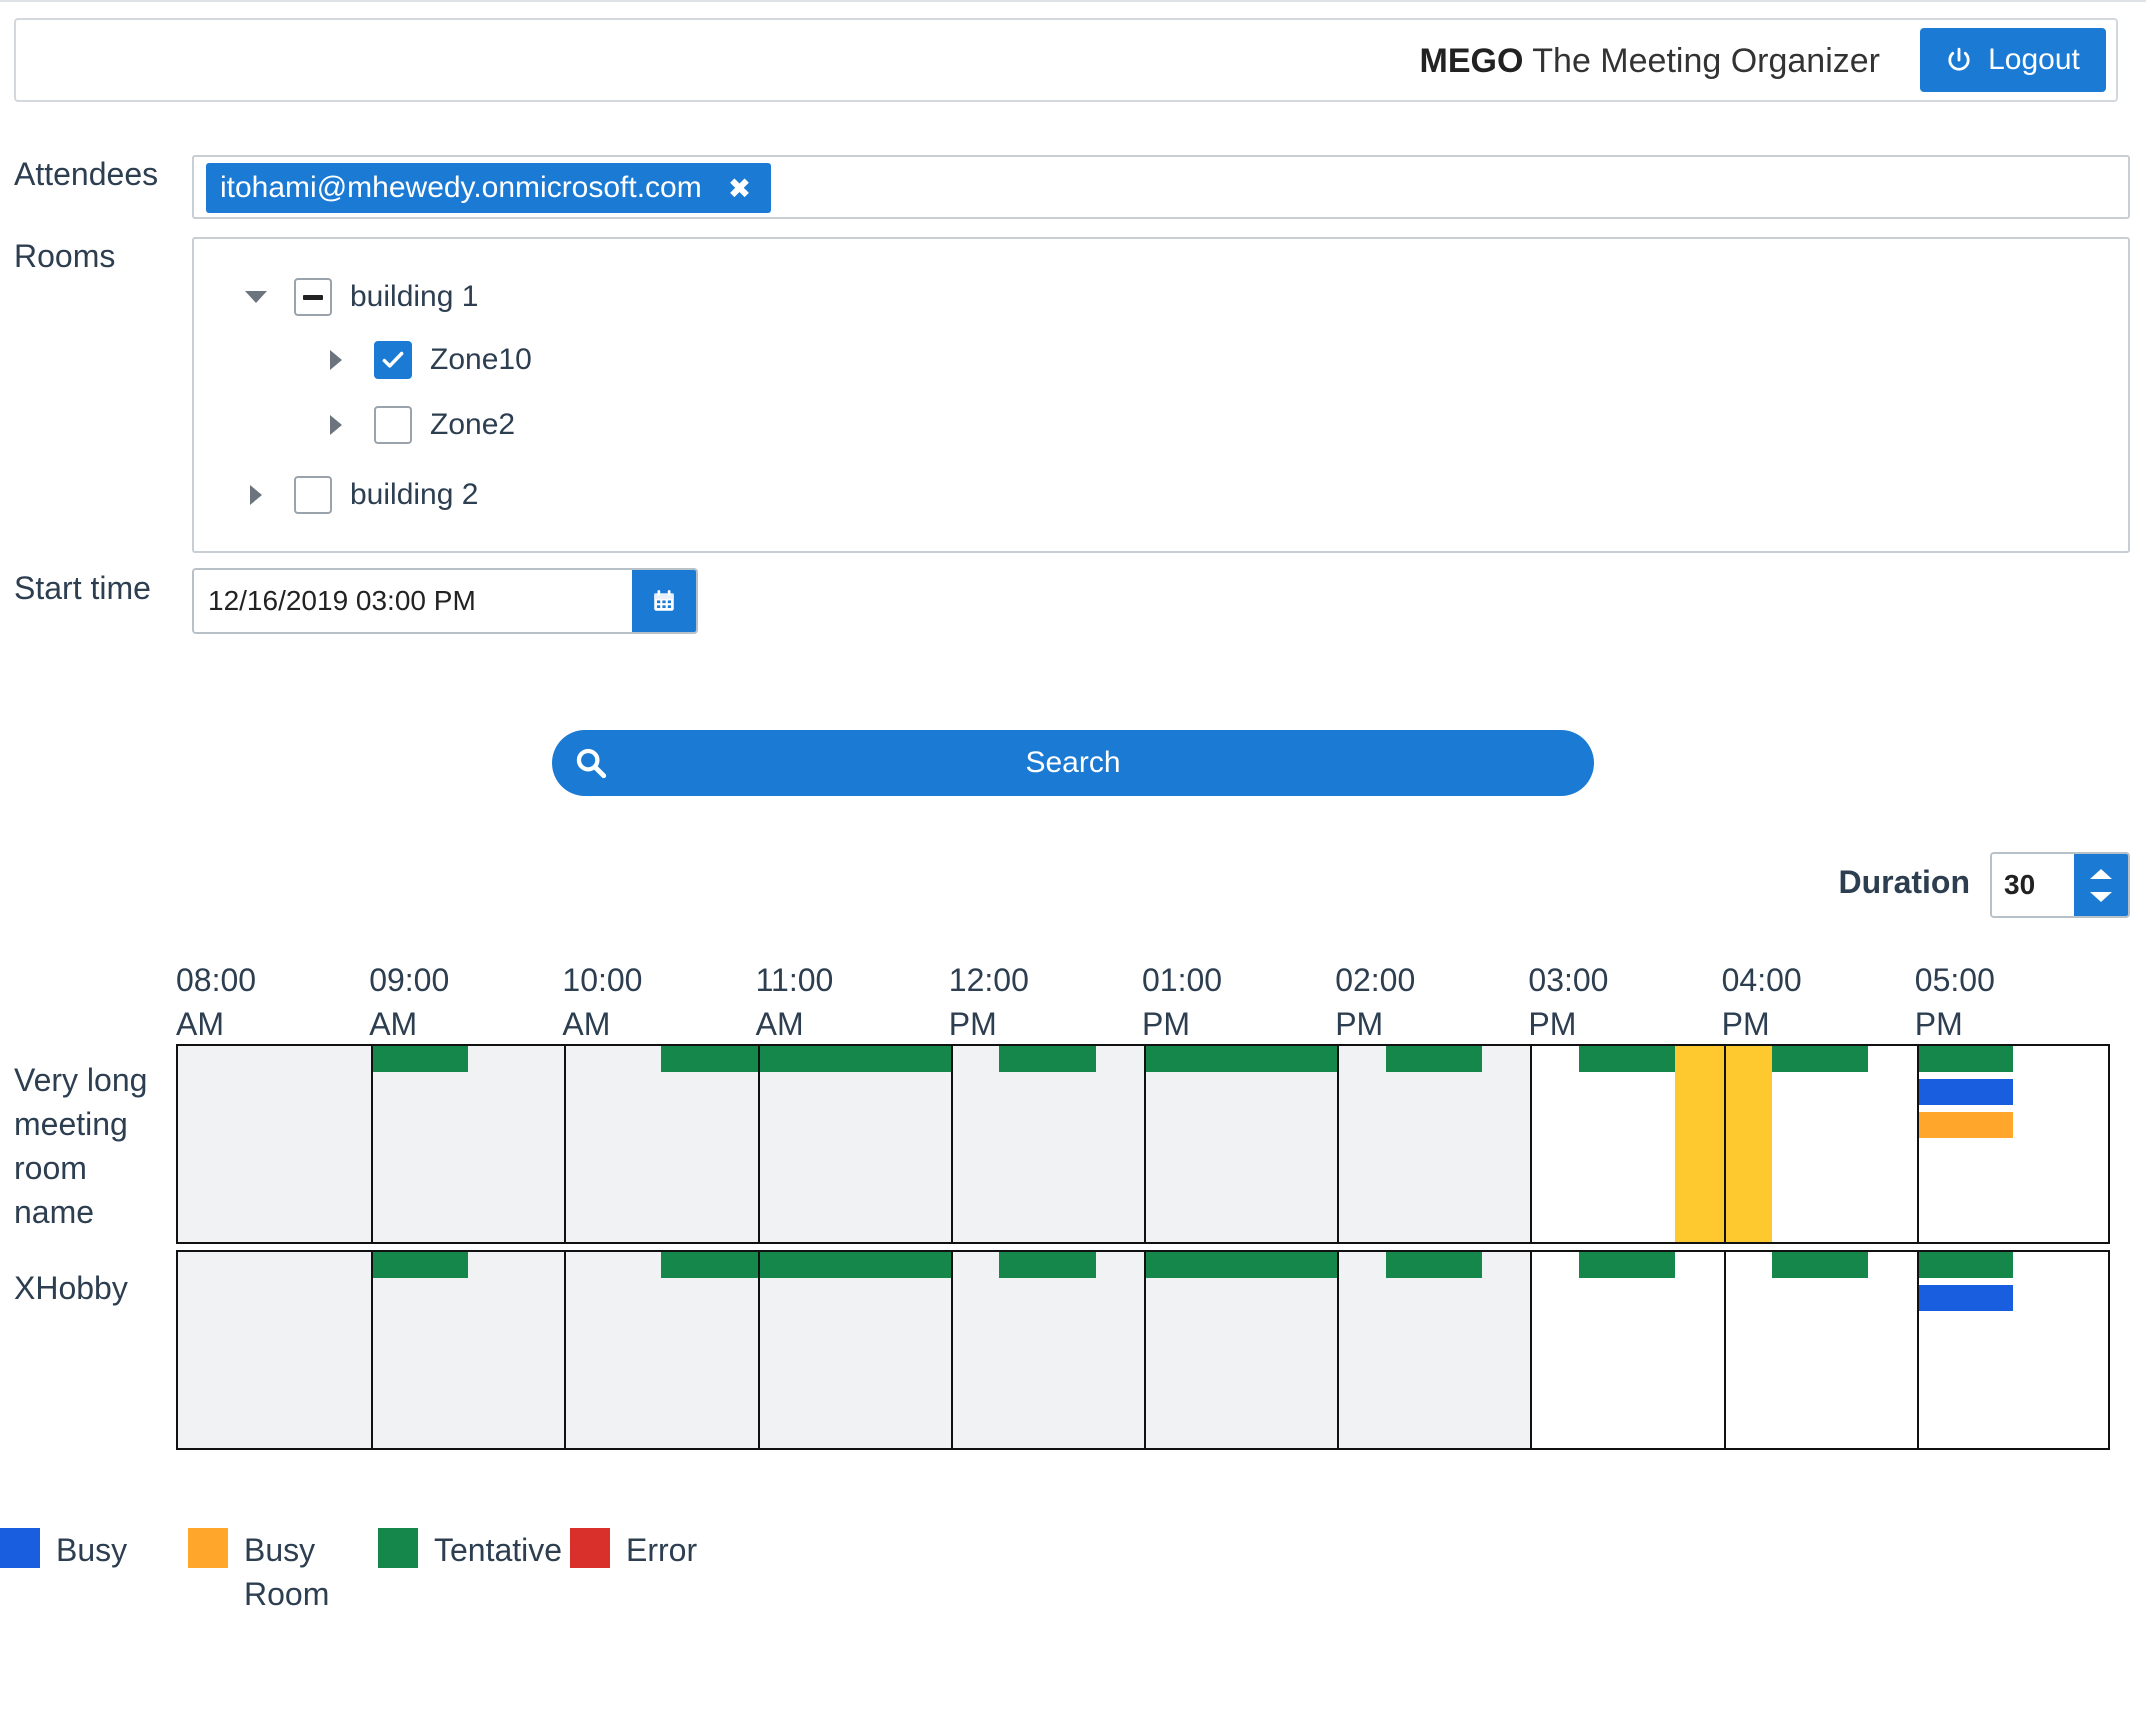 Image resolution: width=2146 pixels, height=1714 pixels. I want to click on tree-label-building-2: building 2, so click(414, 494).